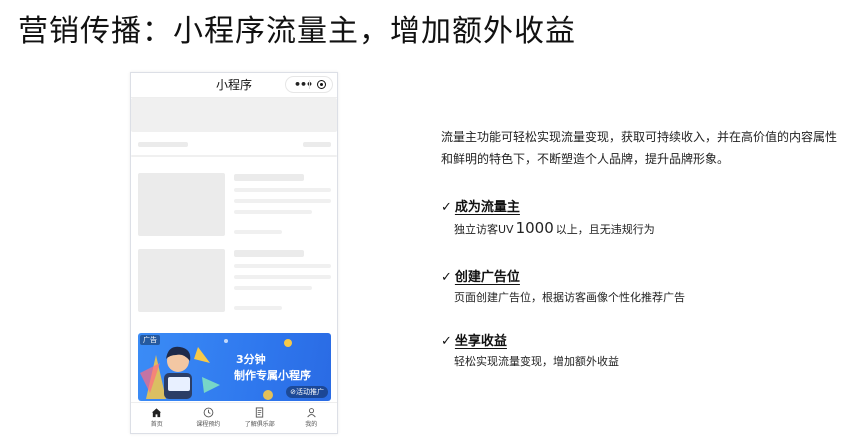 This screenshot has height=442, width=860. I want to click on feature-heading: ✓ 坐享收益, so click(474, 339).